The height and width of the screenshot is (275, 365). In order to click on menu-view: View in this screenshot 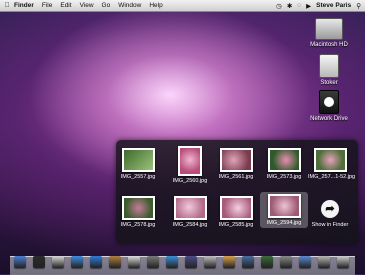, I will do `click(87, 5)`.